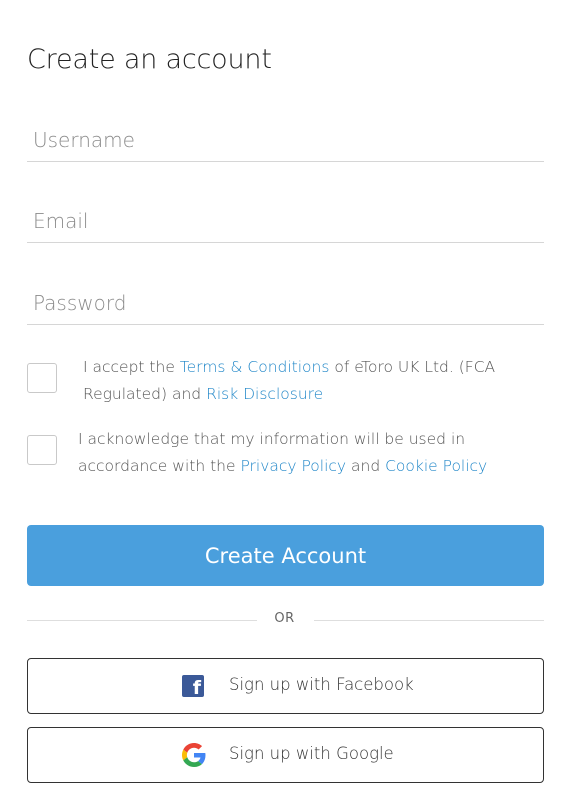 This screenshot has width=569, height=800. Describe the element at coordinates (436, 466) in the screenshot. I see `cookie-policy-link: Cookie Policy` at that location.